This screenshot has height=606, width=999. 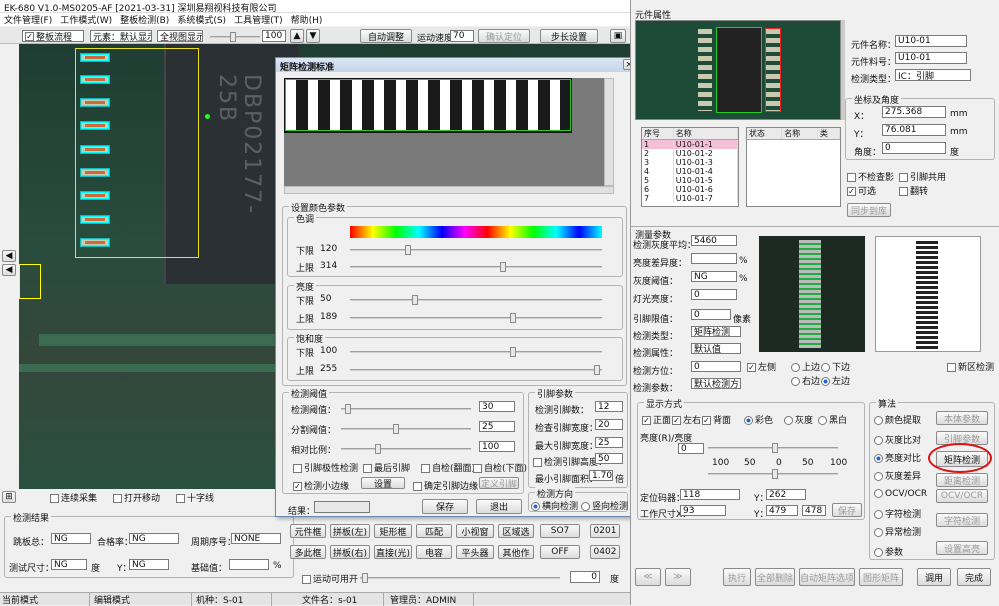 What do you see at coordinates (9, 497) in the screenshot?
I see `corner-icon-button: ⊞` at bounding box center [9, 497].